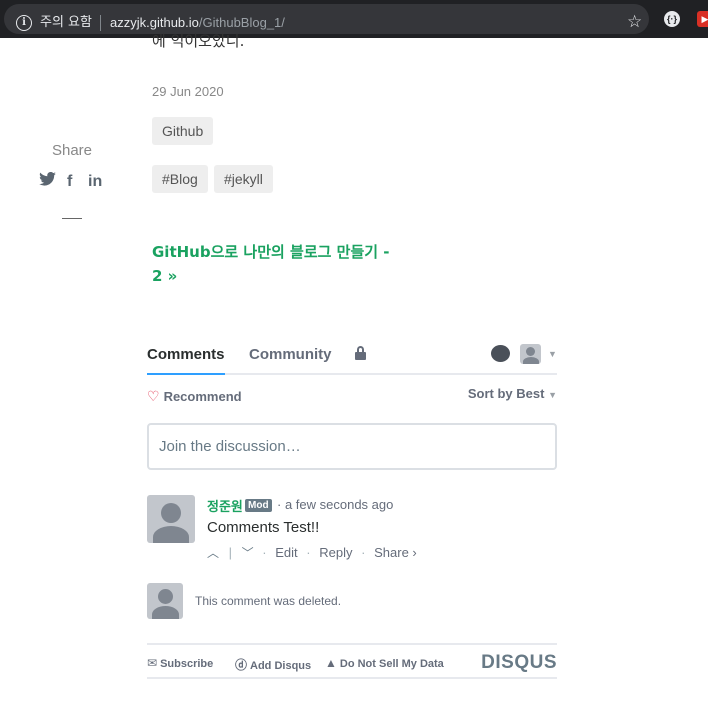 The height and width of the screenshot is (704, 708). I want to click on downvote-icon: ﹀, so click(248, 552).